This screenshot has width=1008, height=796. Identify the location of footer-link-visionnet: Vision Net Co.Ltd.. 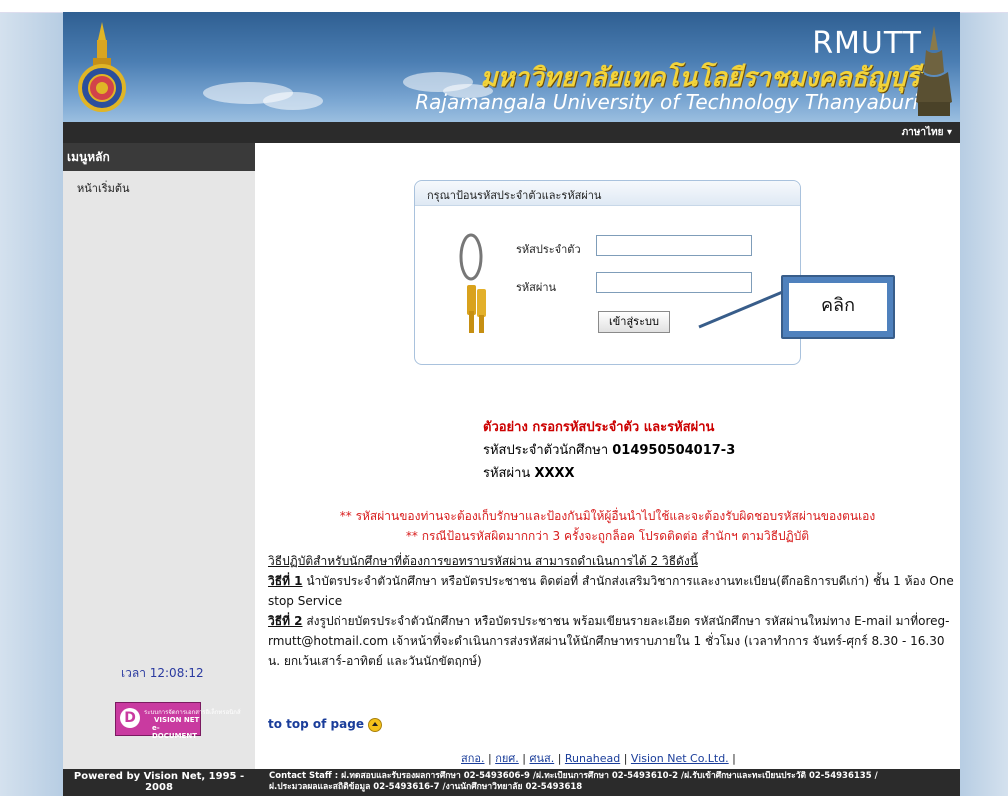
(680, 758).